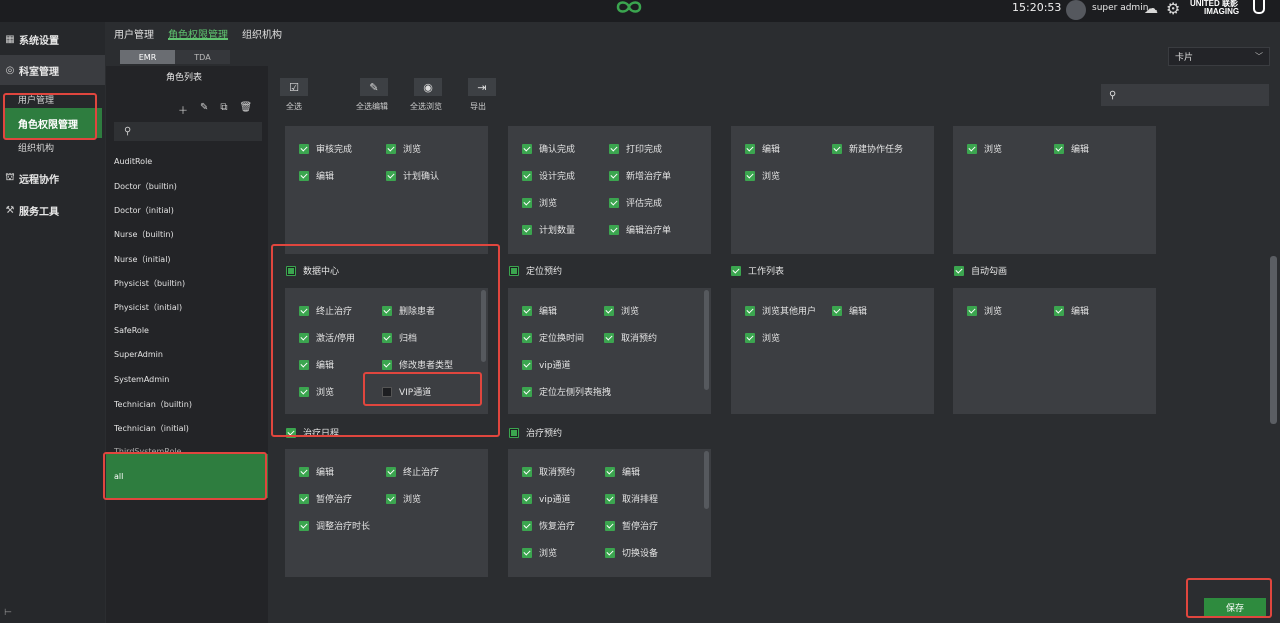  What do you see at coordinates (412, 175) in the screenshot?
I see `perm-item: 计划确认` at bounding box center [412, 175].